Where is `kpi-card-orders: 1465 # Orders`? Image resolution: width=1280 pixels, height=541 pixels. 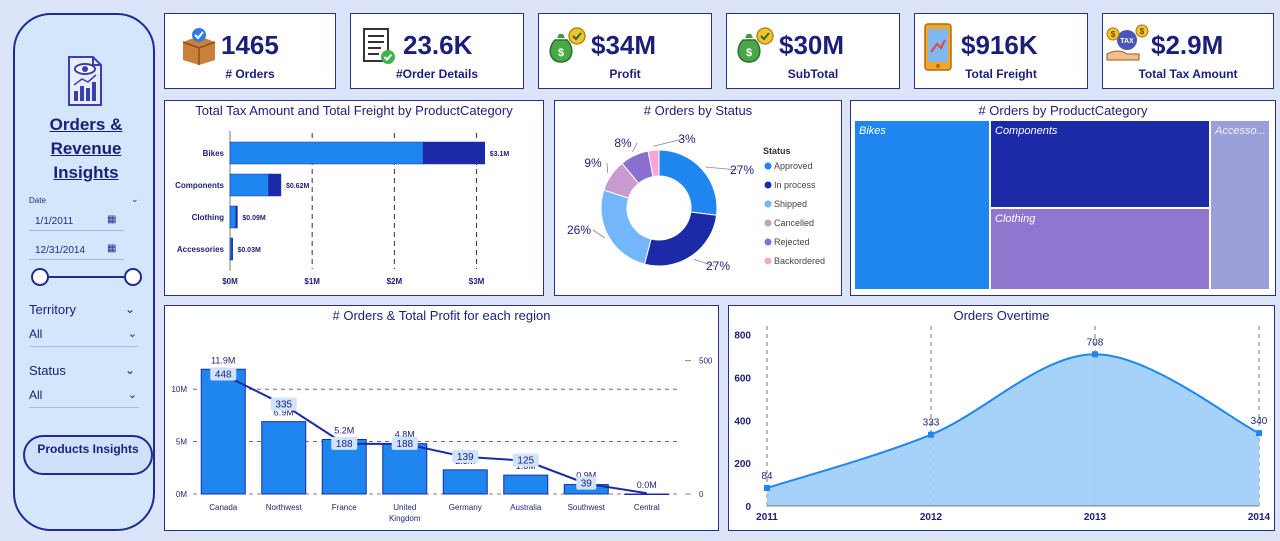
kpi-card-orders: 1465 # Orders is located at coordinates (250, 51).